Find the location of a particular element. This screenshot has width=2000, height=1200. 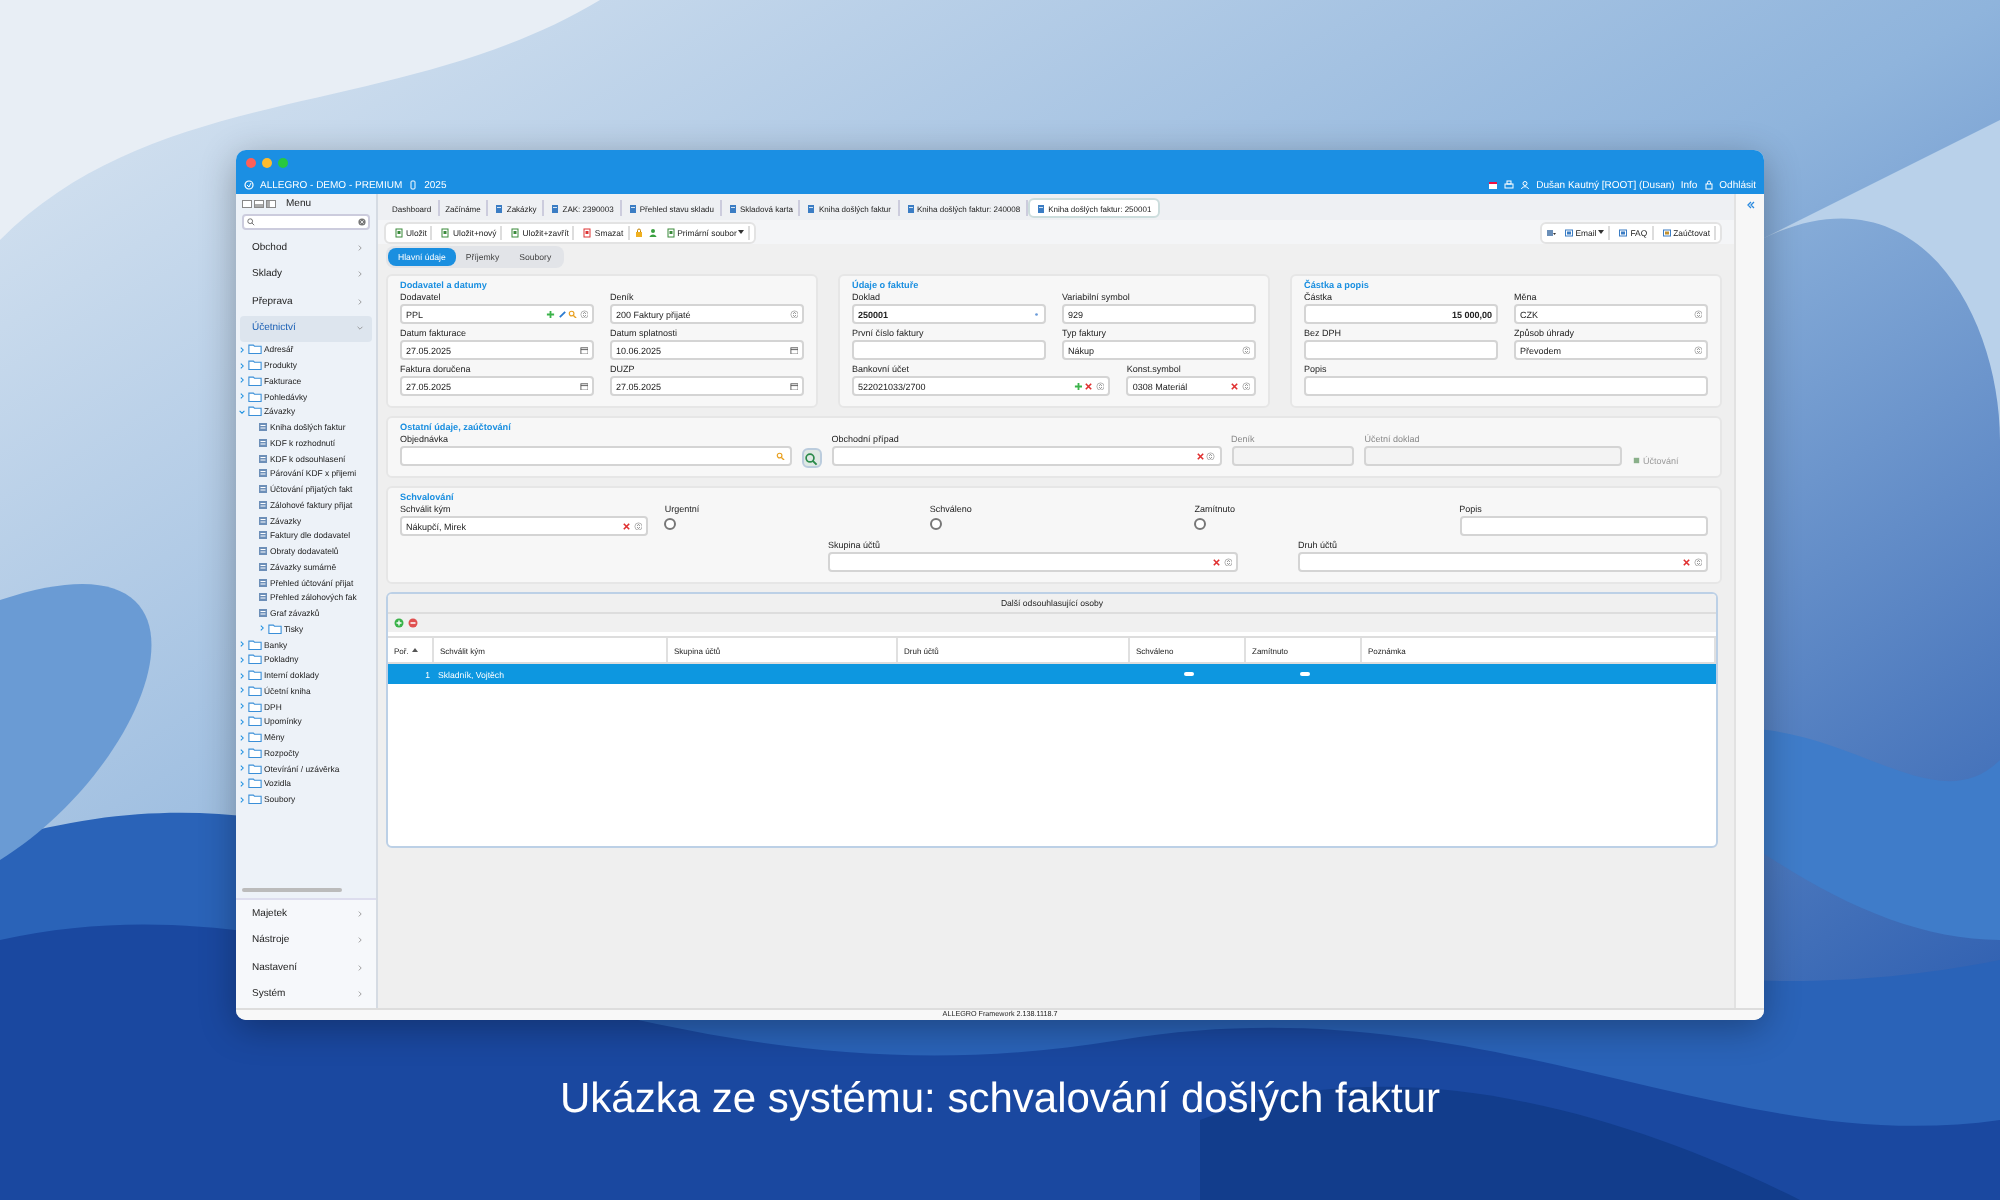

search-field is located at coordinates (306, 222).